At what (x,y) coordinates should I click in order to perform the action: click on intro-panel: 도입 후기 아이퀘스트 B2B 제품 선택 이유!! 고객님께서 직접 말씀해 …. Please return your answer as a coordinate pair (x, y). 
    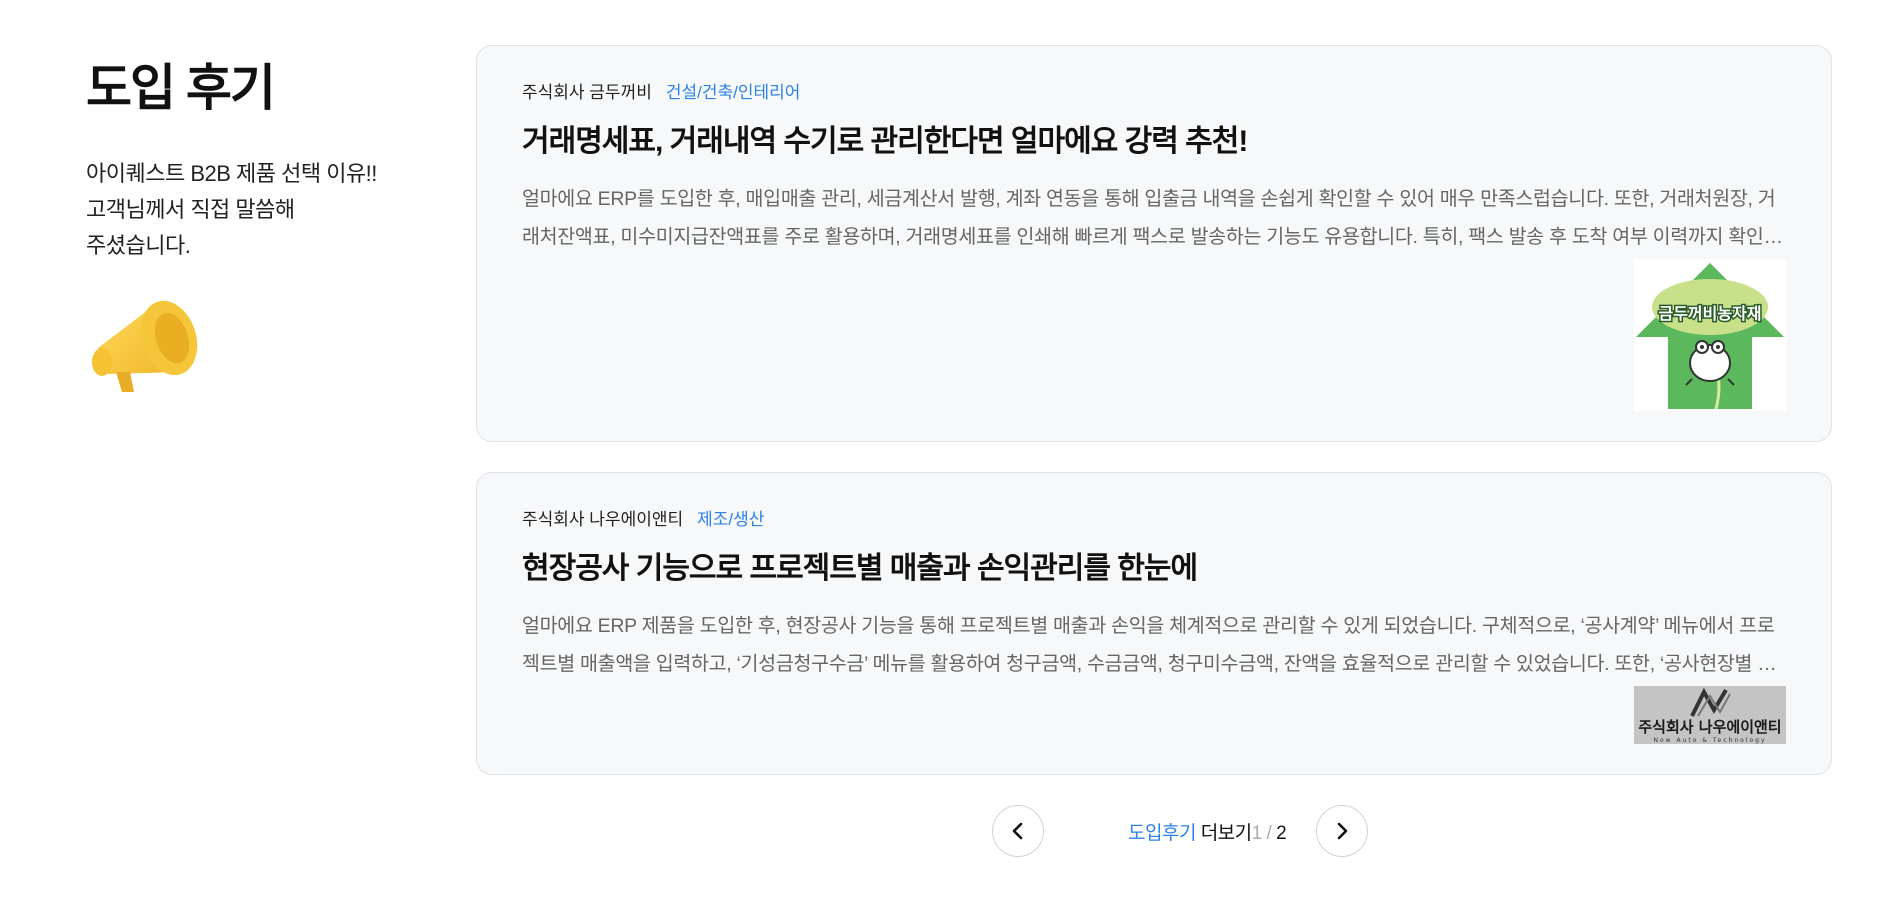
    Looking at the image, I should click on (266, 218).